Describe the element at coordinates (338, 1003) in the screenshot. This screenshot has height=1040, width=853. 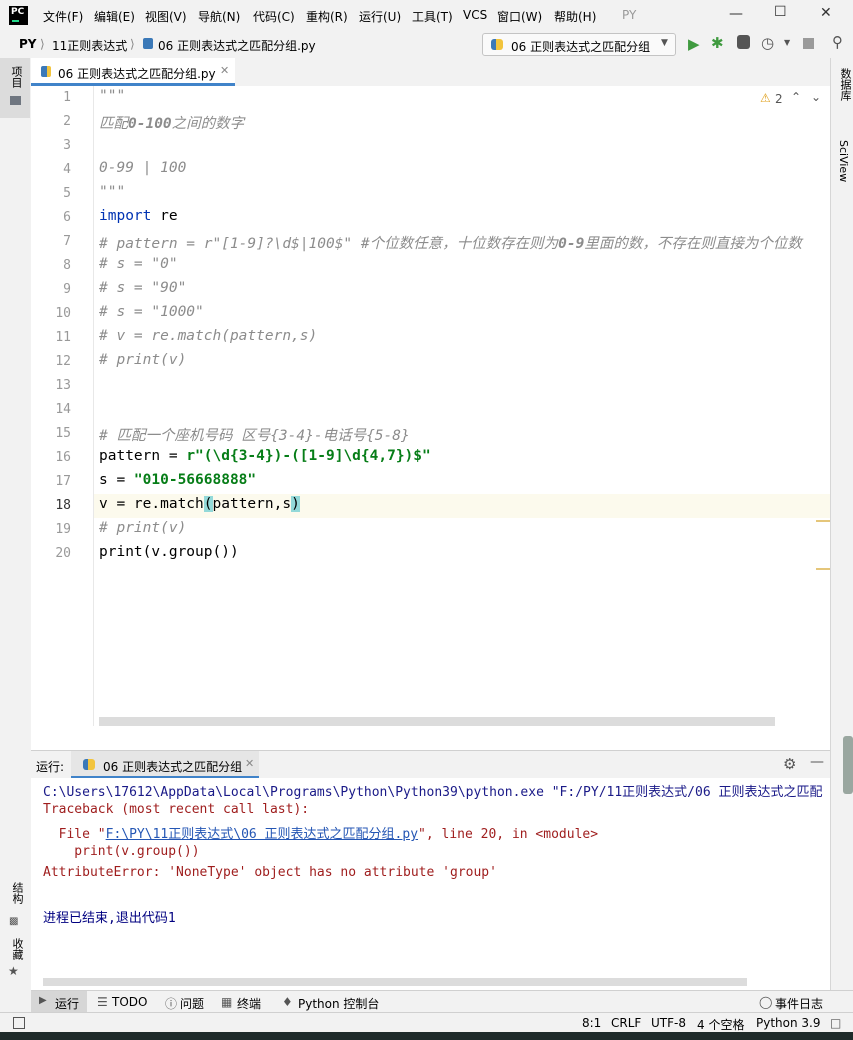
I see `tool-tab-python-console: Python 控制台` at that location.